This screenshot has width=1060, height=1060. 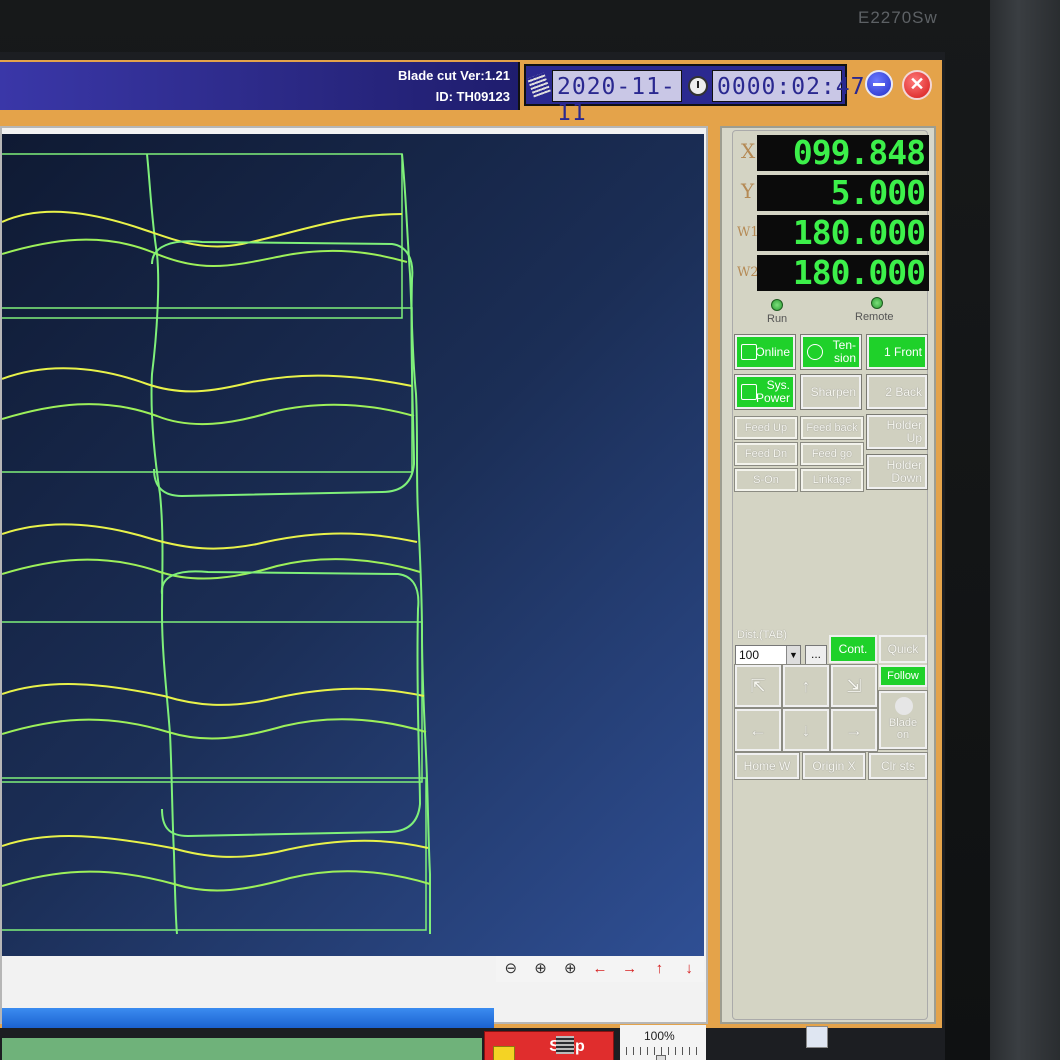 I want to click on jog-right-icon: →, so click(x=854, y=730).